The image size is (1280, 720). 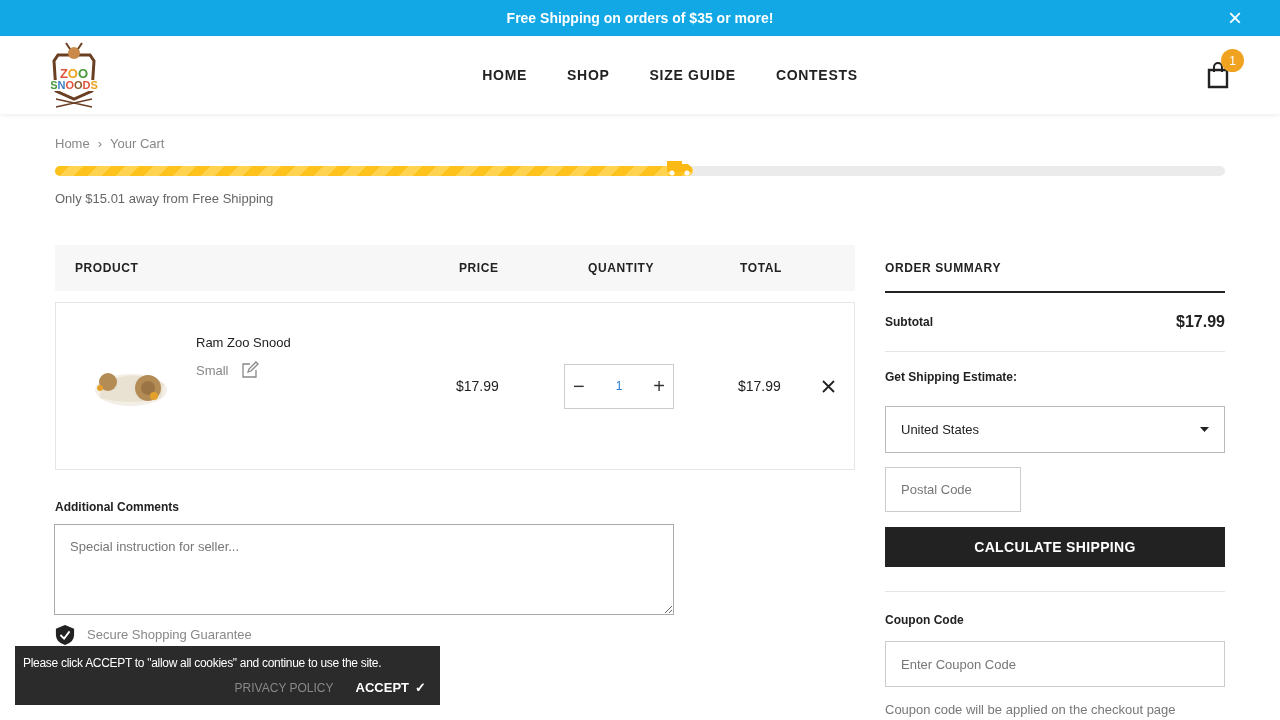 I want to click on postal-code-field: Postal Code, so click(x=953, y=489).